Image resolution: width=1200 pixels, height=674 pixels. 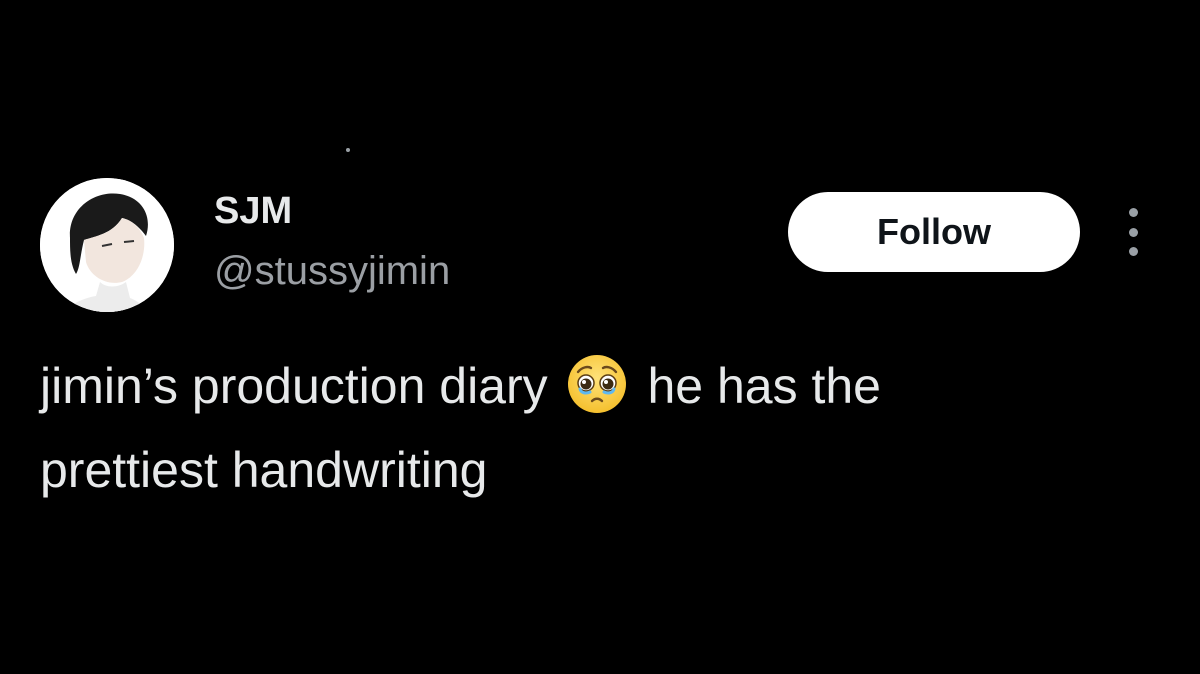 I want to click on top-separator-dot, so click(x=348, y=150).